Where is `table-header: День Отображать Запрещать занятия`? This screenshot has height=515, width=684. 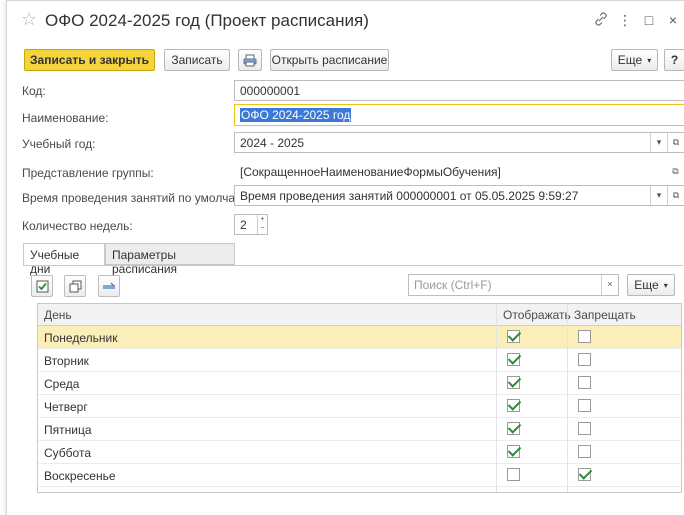
table-header: День Отображать Запрещать занятия is located at coordinates (359, 320).